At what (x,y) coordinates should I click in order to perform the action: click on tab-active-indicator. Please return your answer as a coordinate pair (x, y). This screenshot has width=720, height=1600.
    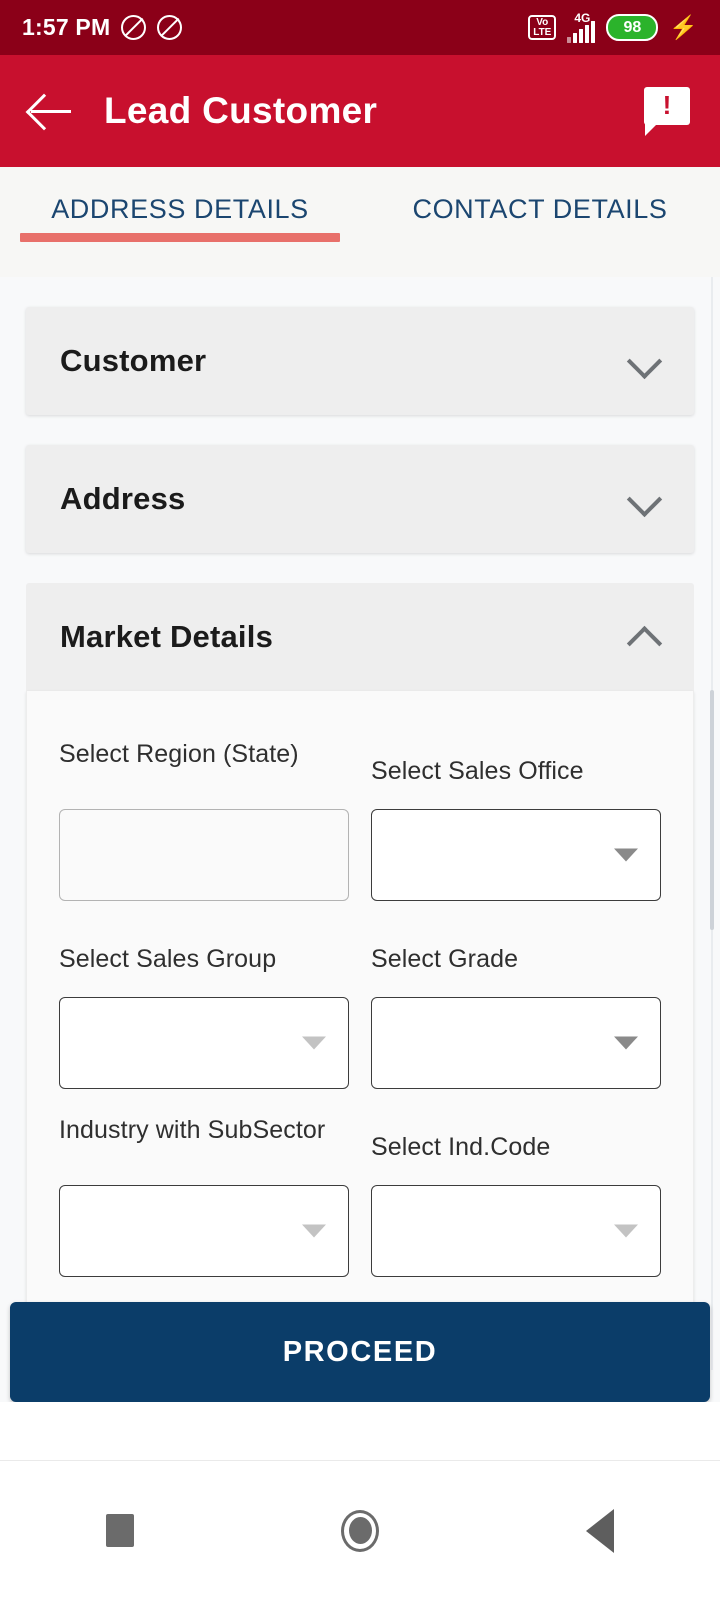
    Looking at the image, I should click on (180, 237).